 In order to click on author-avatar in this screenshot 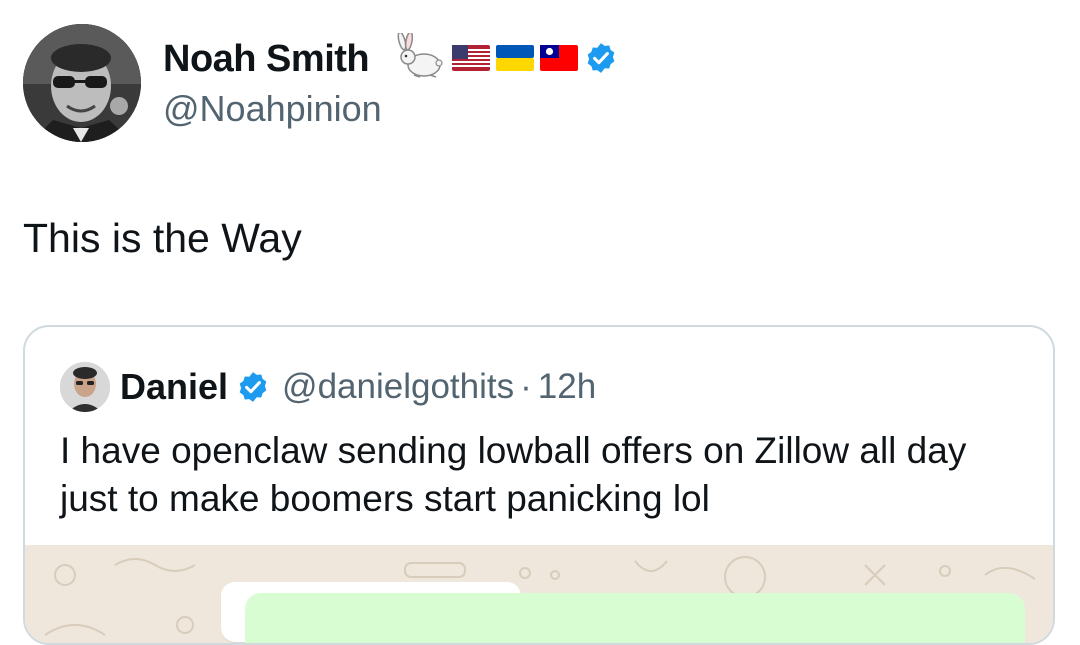, I will do `click(82, 83)`.